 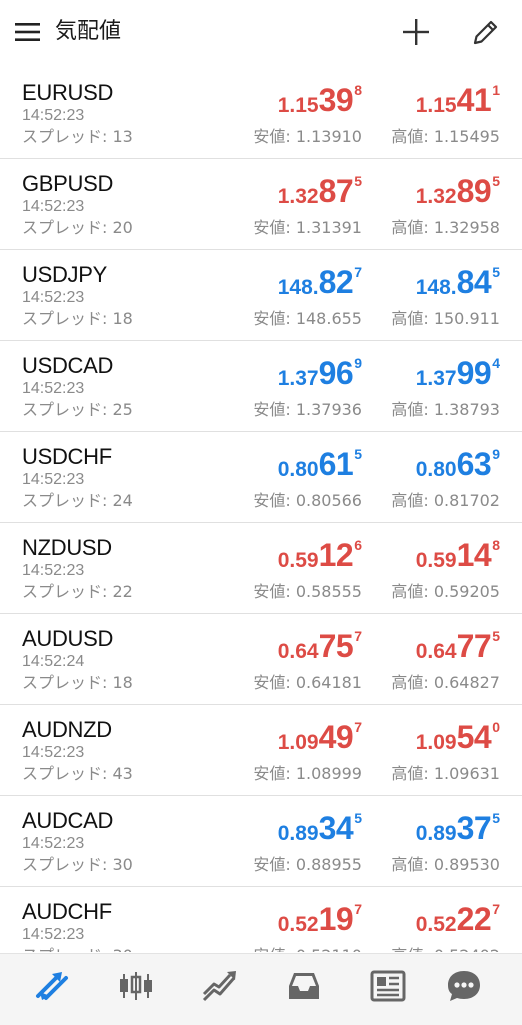 I want to click on high-price: 高値: 1.09631, so click(x=445, y=773).